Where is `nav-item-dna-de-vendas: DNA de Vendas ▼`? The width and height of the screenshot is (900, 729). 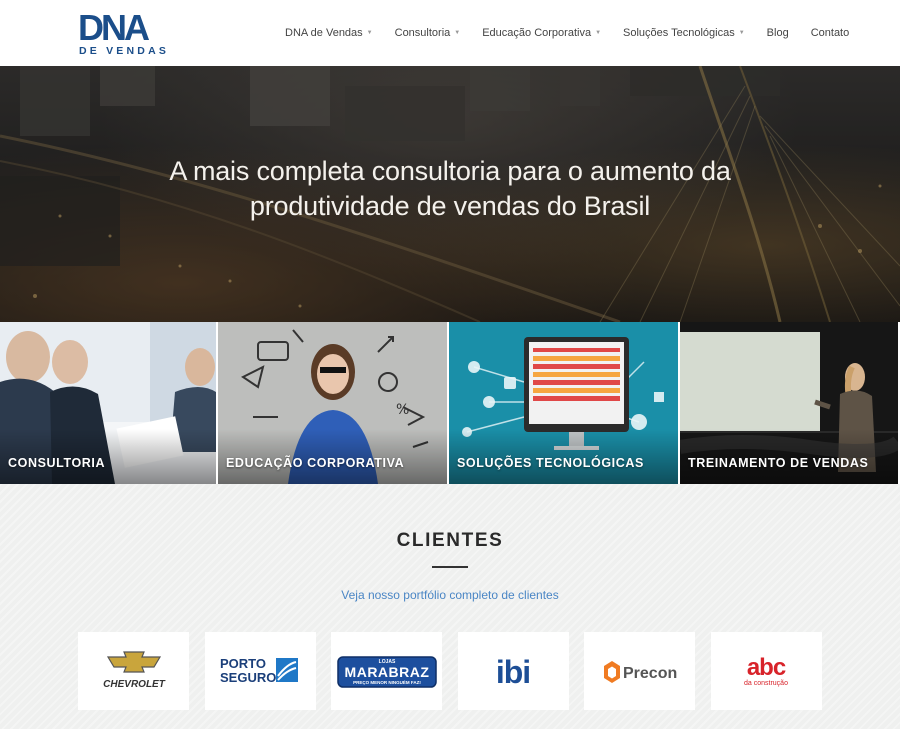
nav-item-dna-de-vendas: DNA de Vendas ▼ is located at coordinates (329, 33).